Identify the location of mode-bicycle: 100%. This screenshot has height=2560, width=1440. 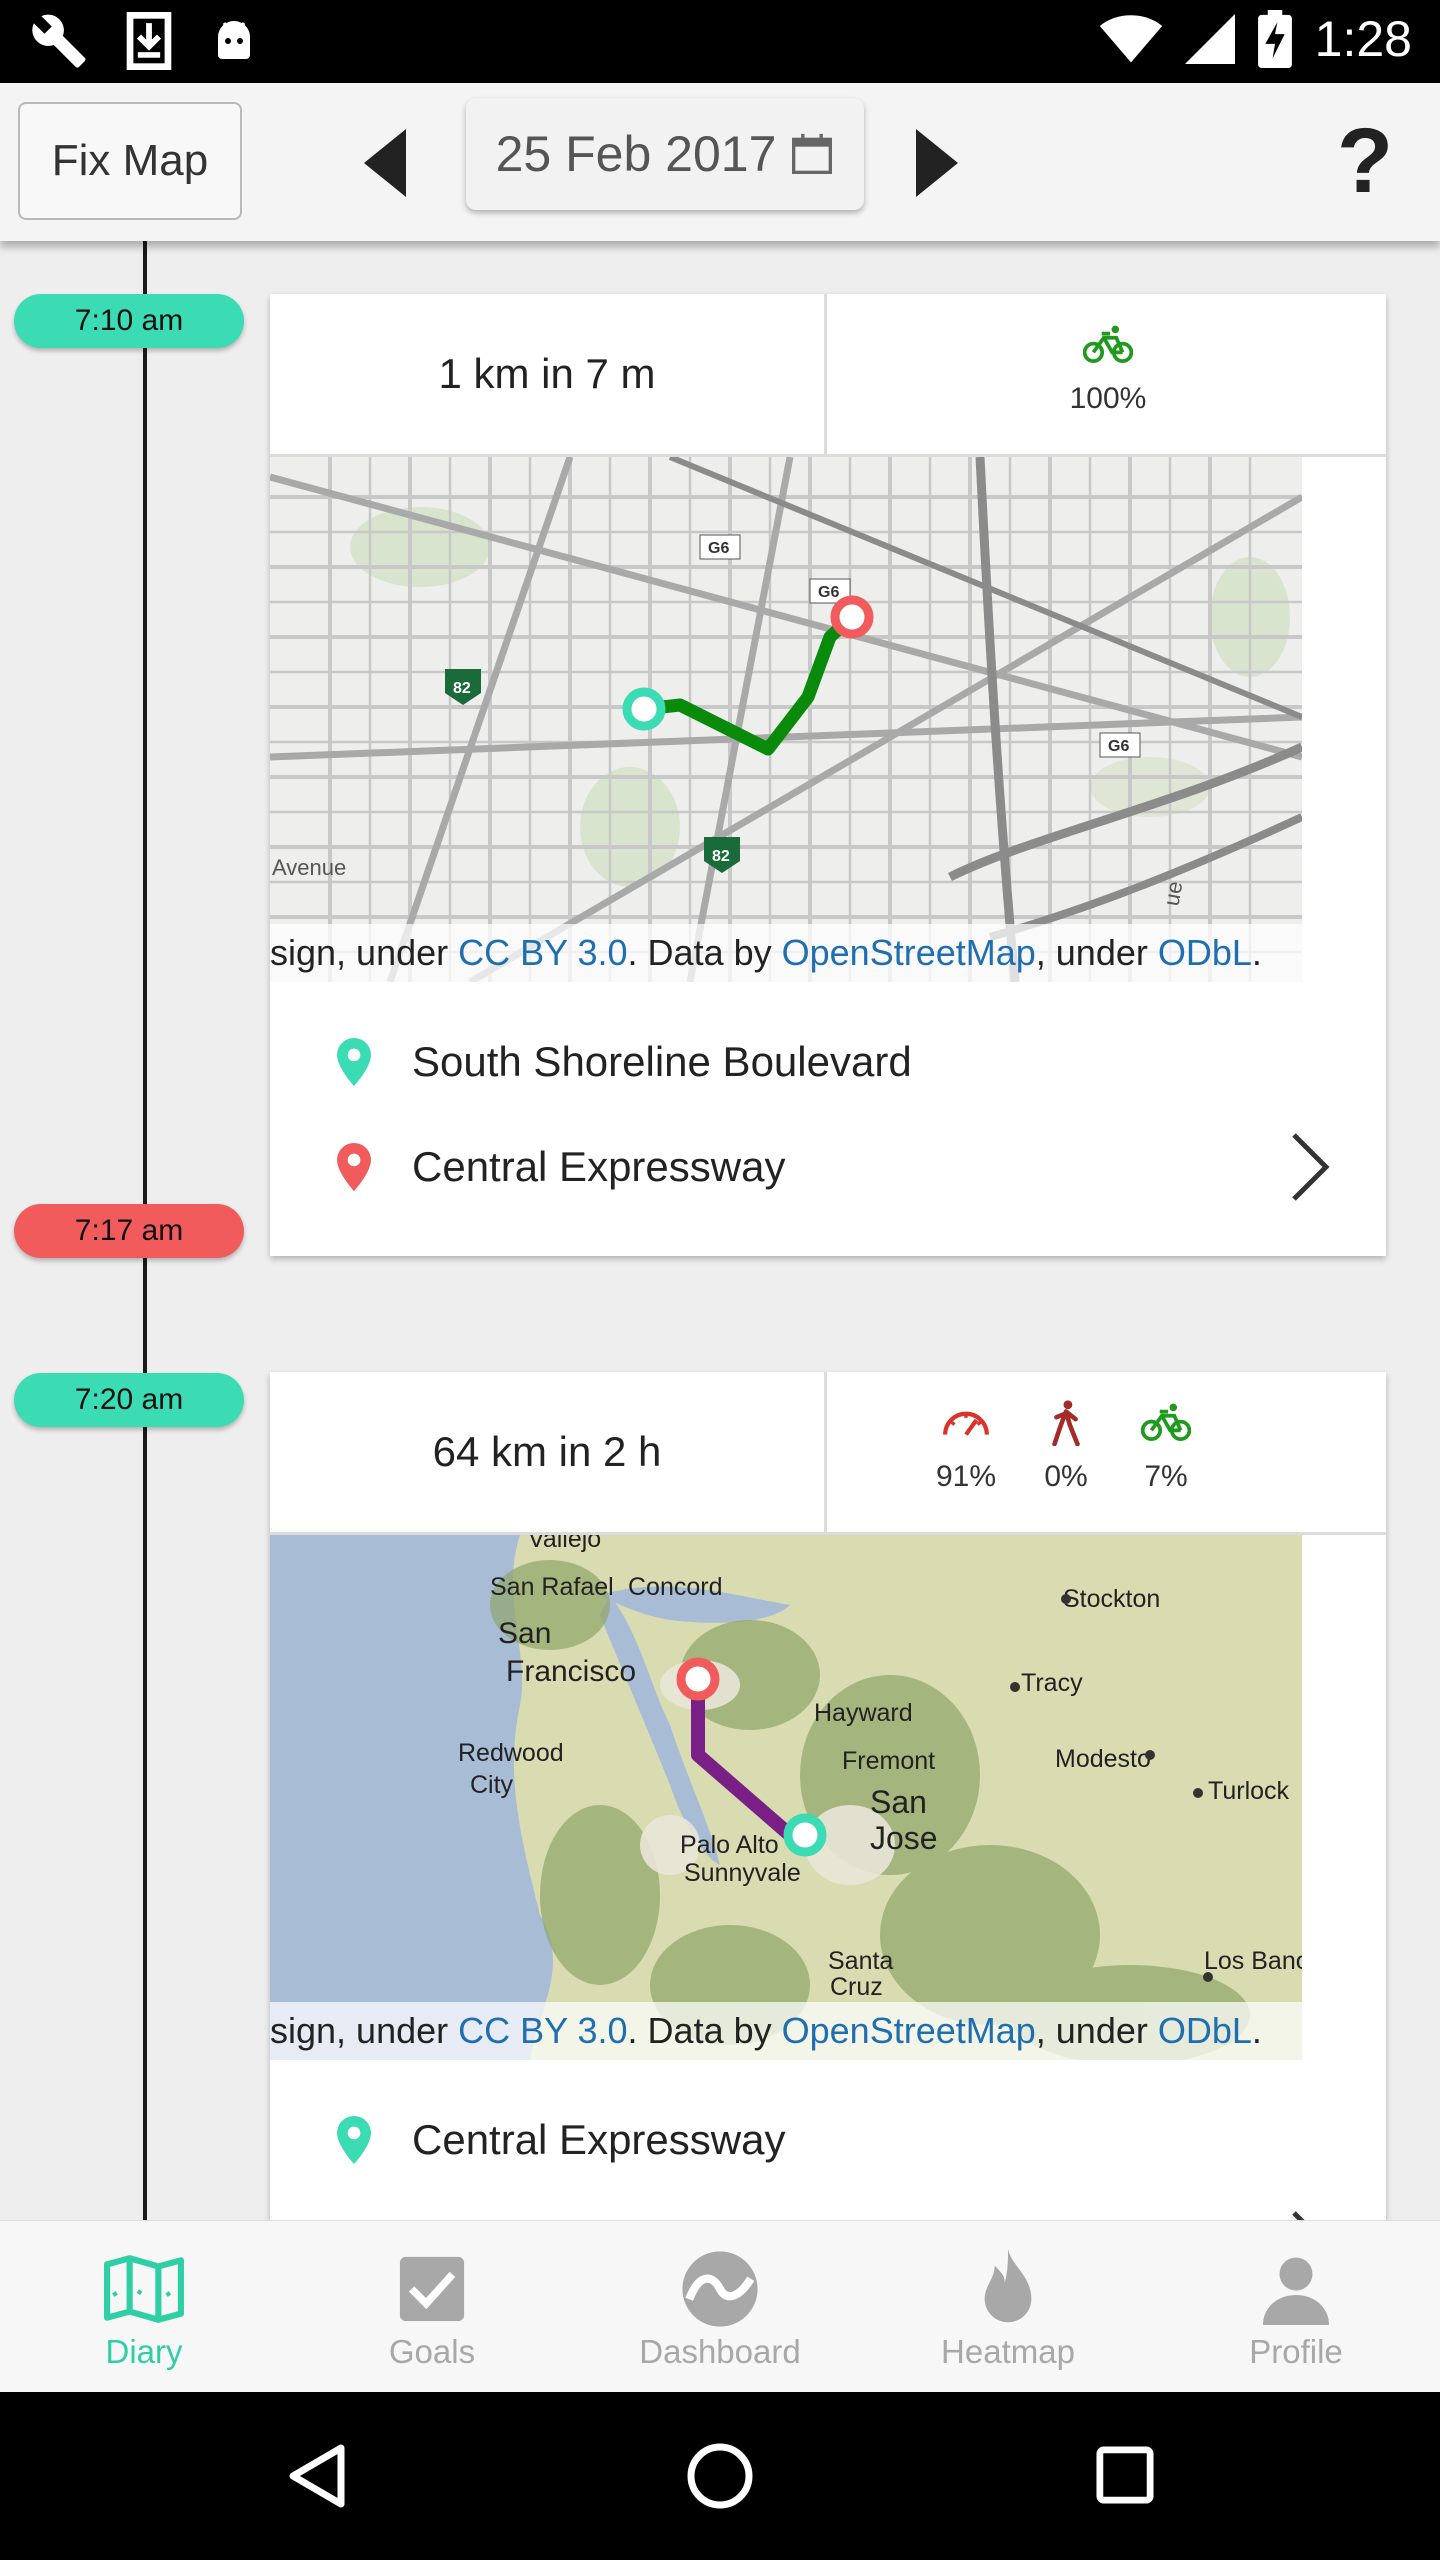
(1108, 369).